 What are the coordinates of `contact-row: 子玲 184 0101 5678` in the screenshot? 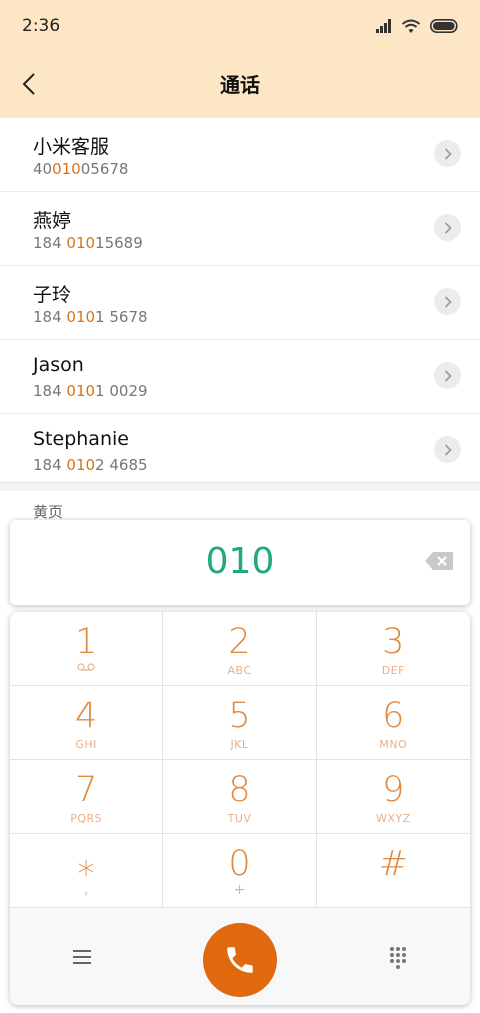 It's located at (240, 303).